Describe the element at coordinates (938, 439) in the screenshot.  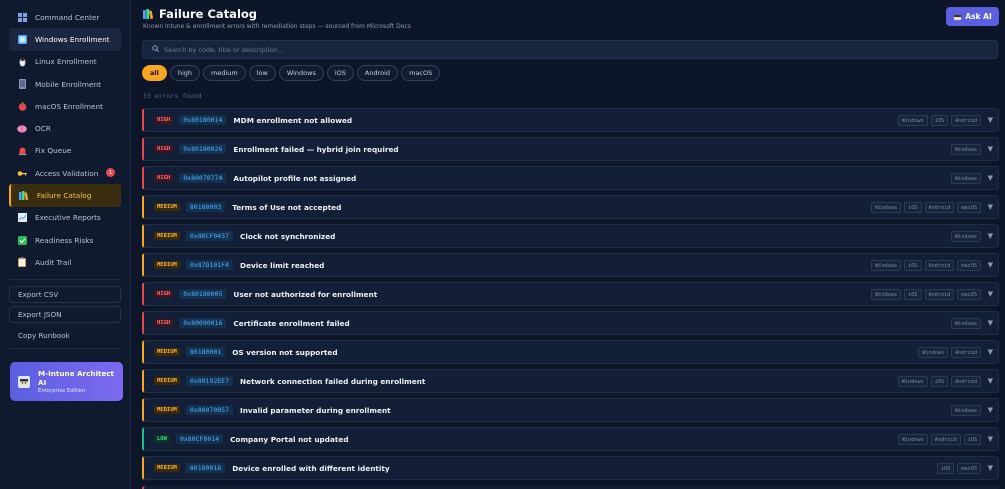
I see `platform-tags: Windows Android iOS` at that location.